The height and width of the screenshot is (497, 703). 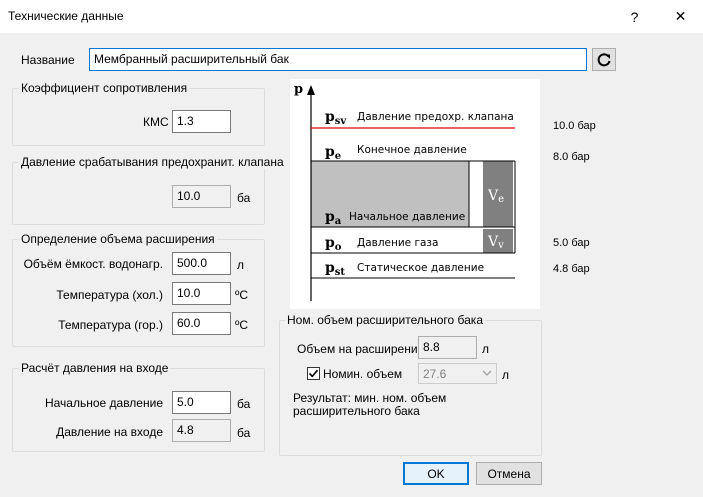 I want to click on ok-button: OK, so click(x=436, y=473).